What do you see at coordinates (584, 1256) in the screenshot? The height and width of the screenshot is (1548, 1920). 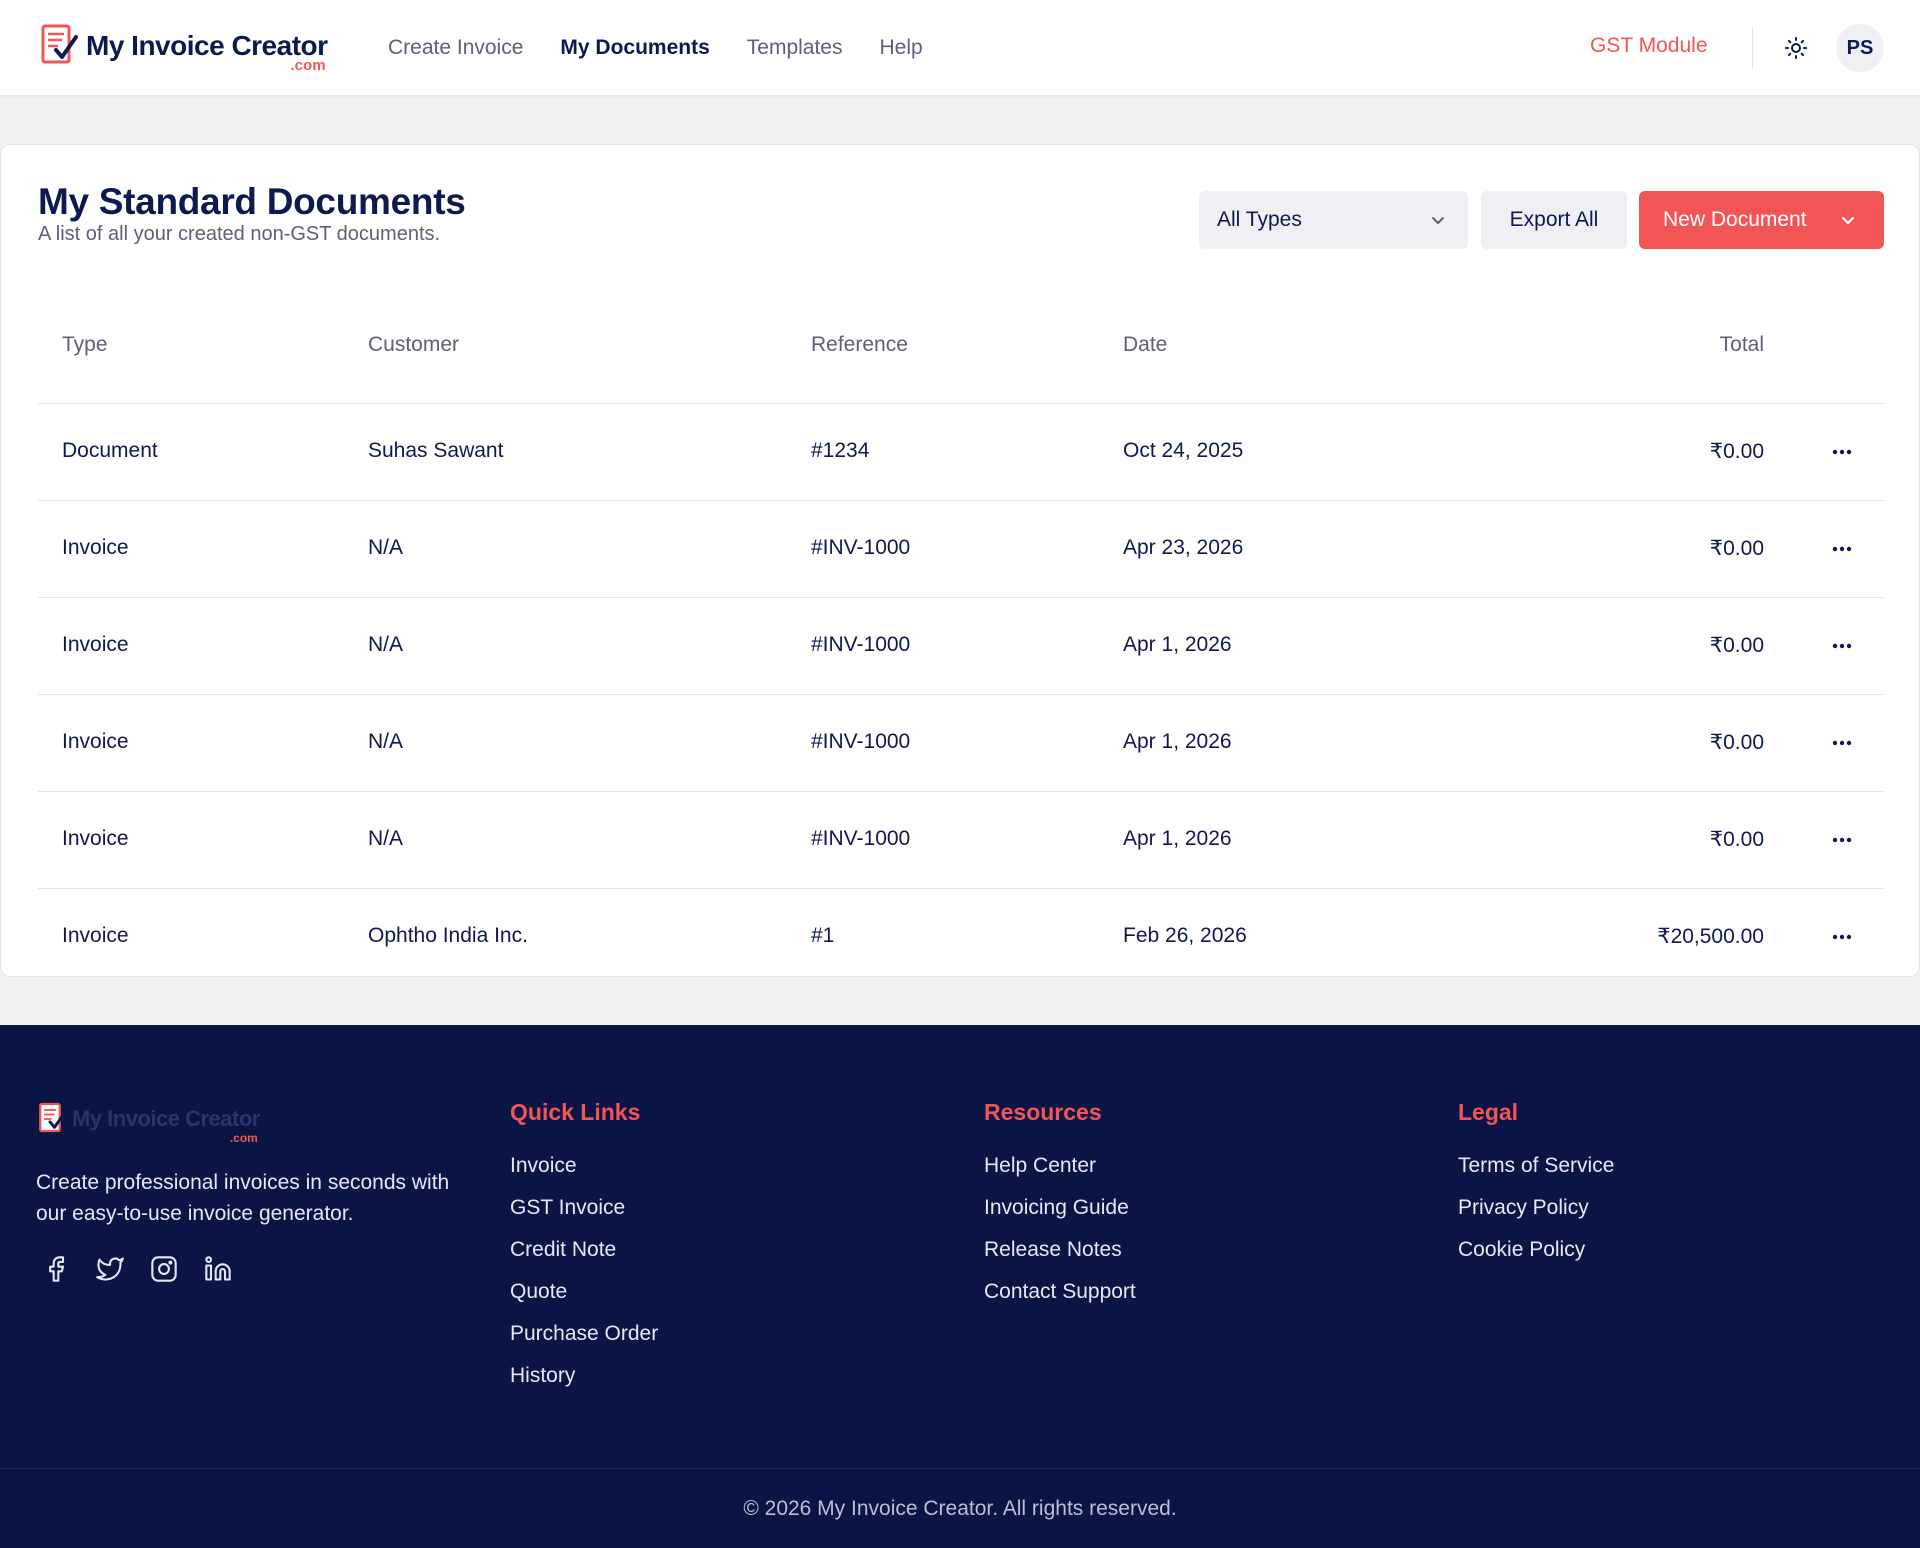 I see `footer-link-credit-note: Credit Note` at bounding box center [584, 1256].